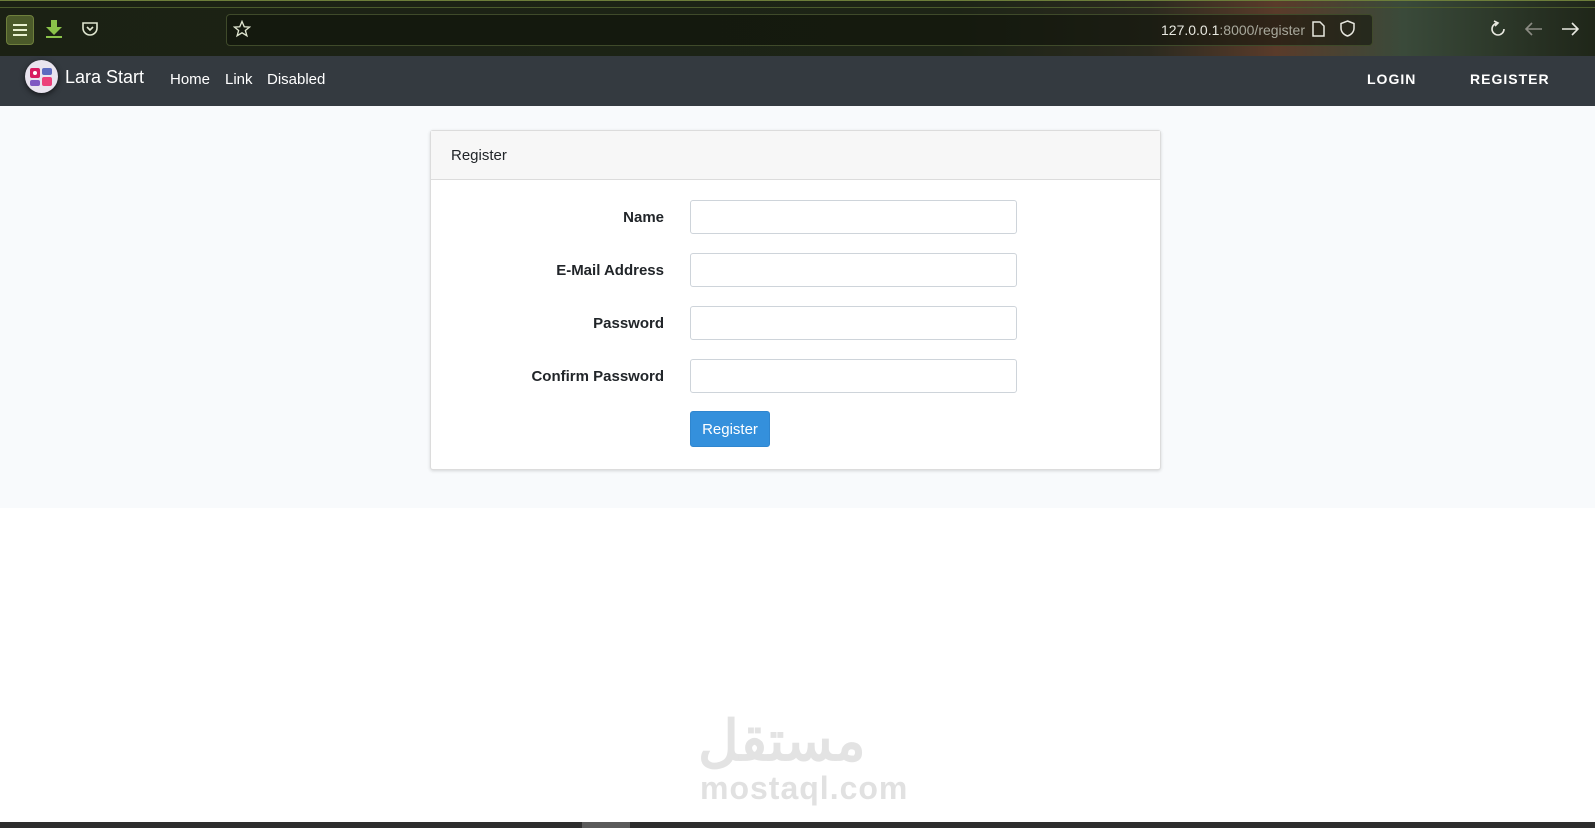  I want to click on download-arrow-icon, so click(54, 29).